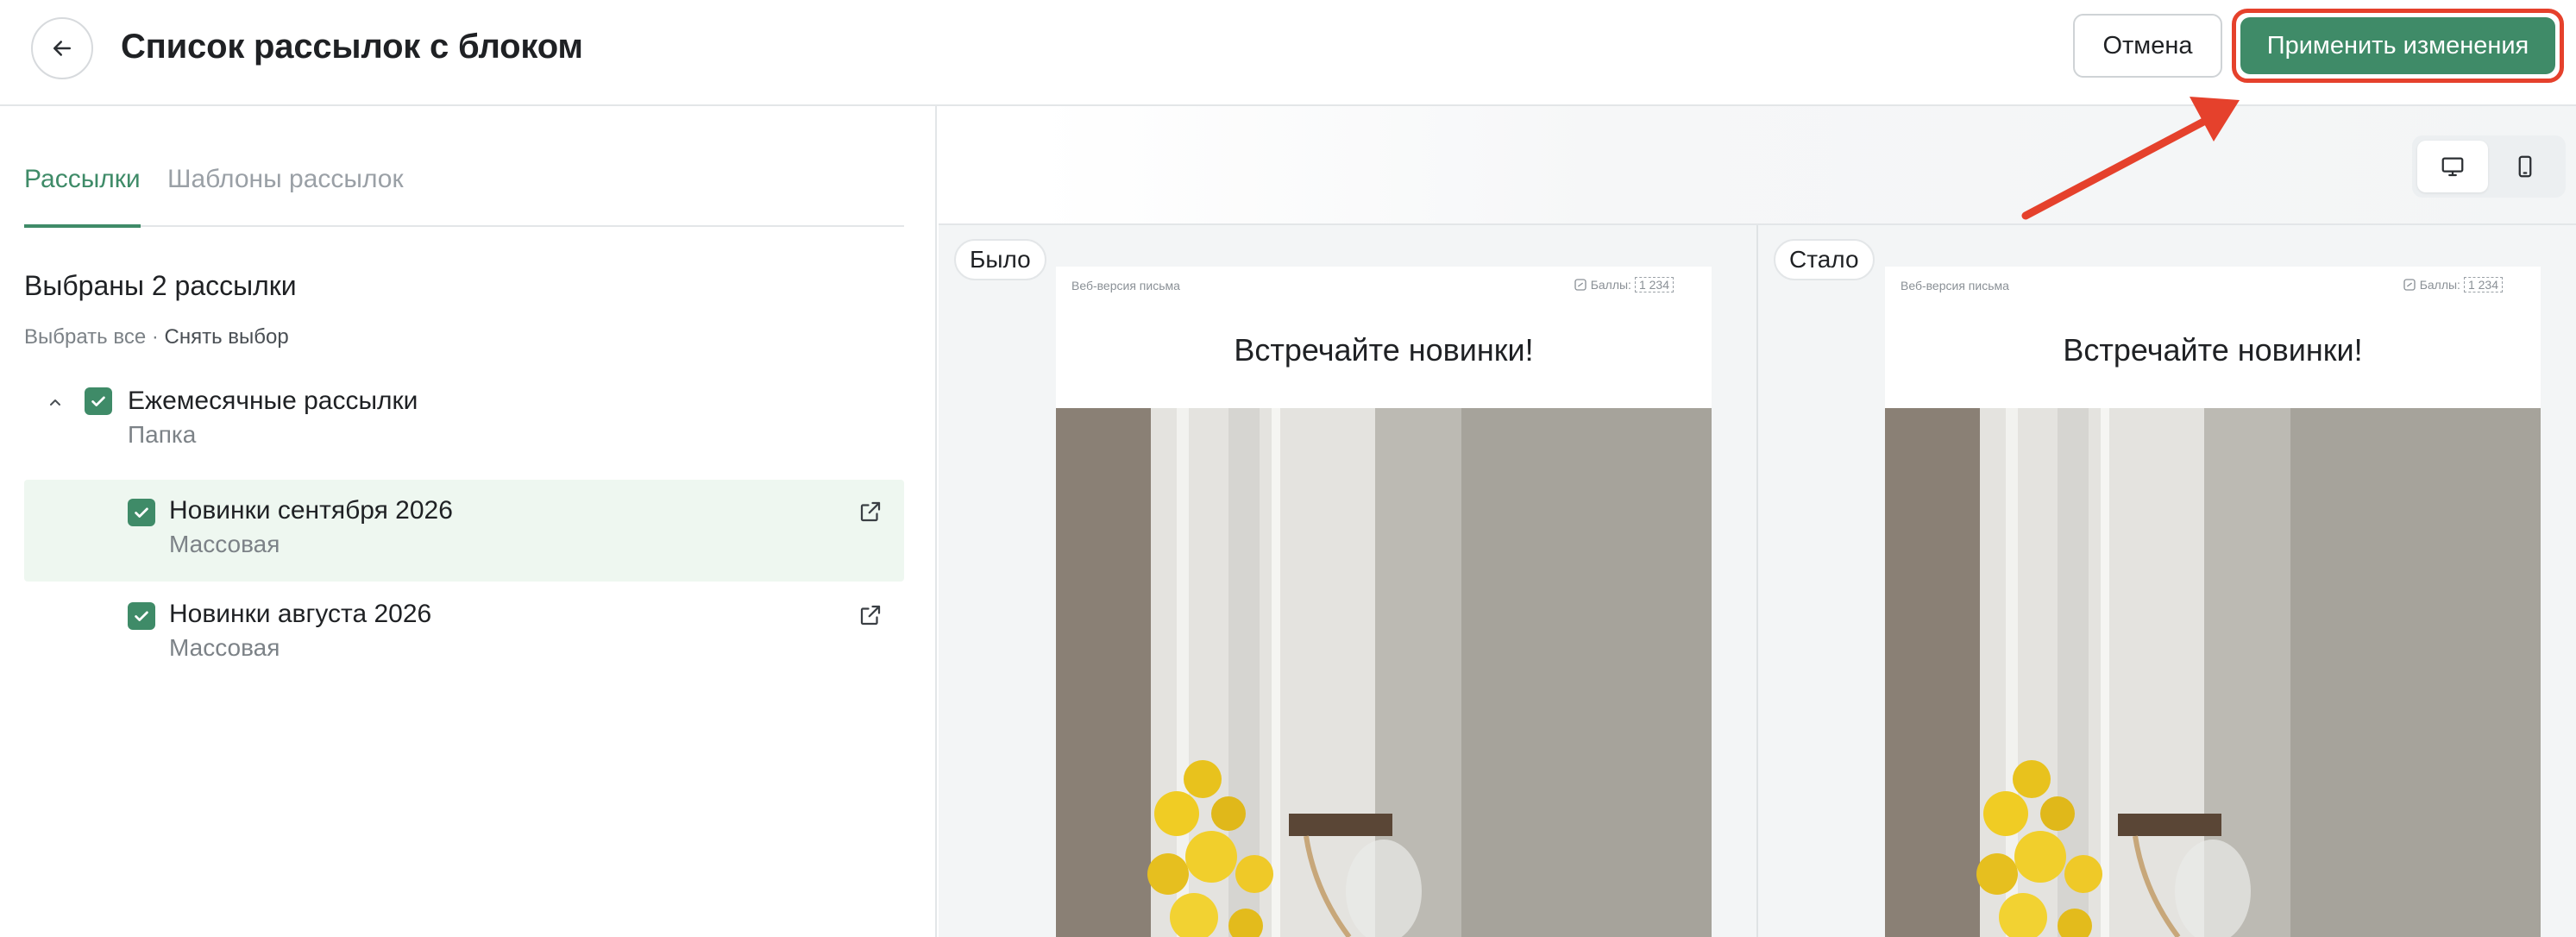  Describe the element at coordinates (160, 285) in the screenshot. I see `selection-count: Выбраны 2 рассылки` at that location.